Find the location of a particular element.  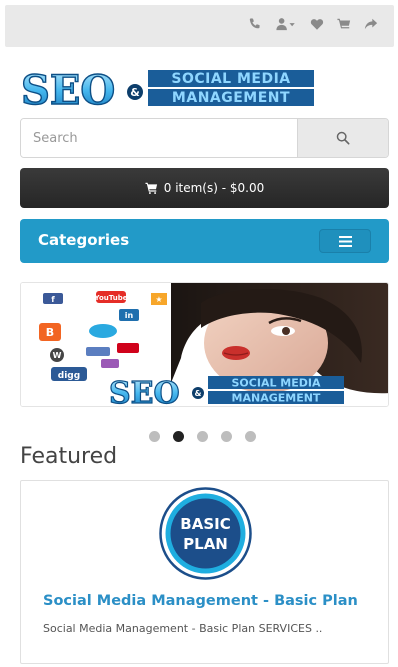

banner-logo-seo: SEO is located at coordinates (144, 391).